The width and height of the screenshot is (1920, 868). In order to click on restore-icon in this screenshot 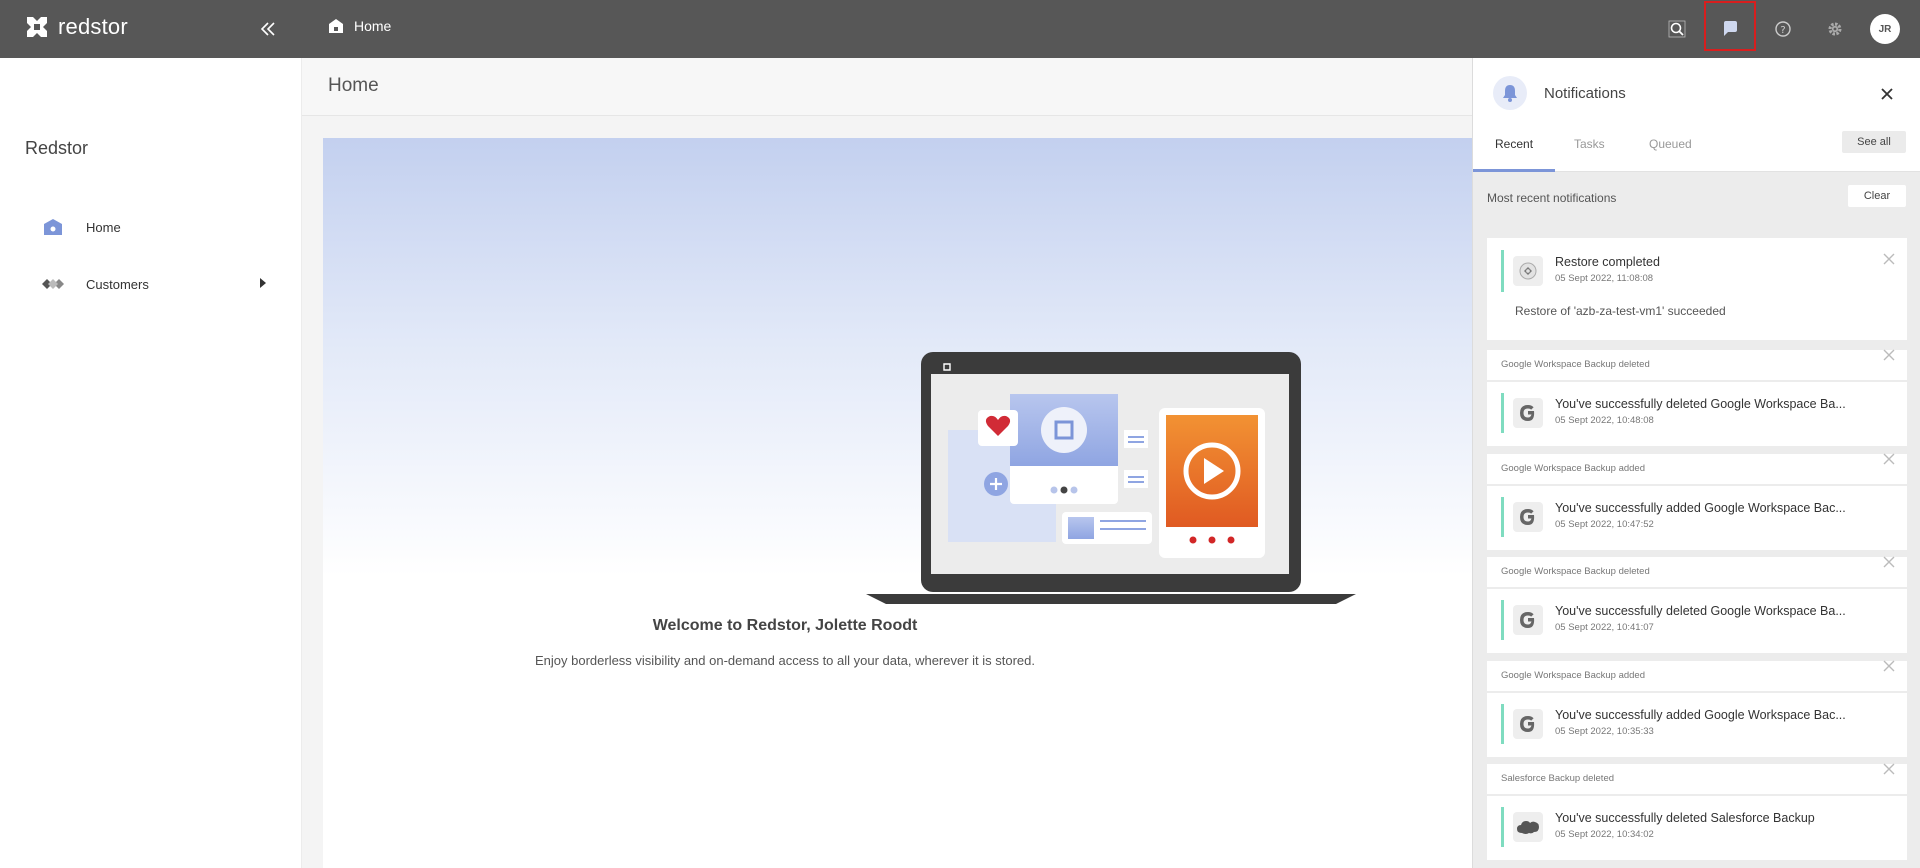, I will do `click(1528, 271)`.